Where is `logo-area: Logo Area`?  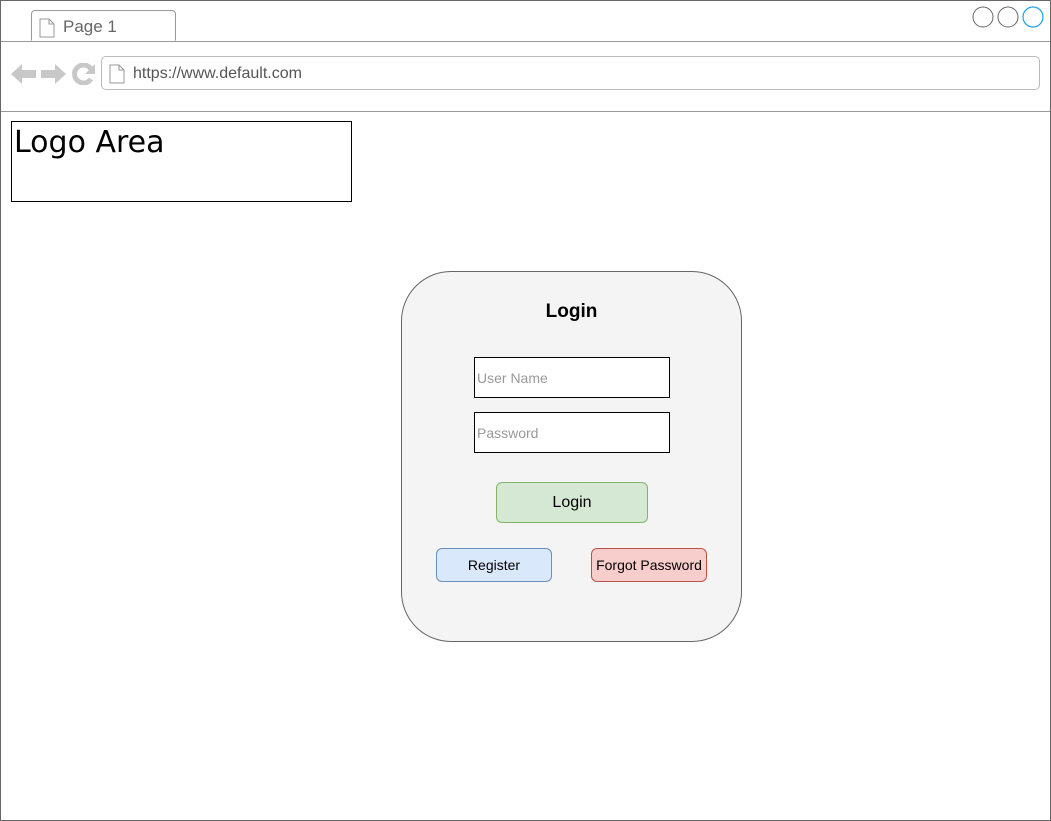
logo-area: Logo Area is located at coordinates (181, 161).